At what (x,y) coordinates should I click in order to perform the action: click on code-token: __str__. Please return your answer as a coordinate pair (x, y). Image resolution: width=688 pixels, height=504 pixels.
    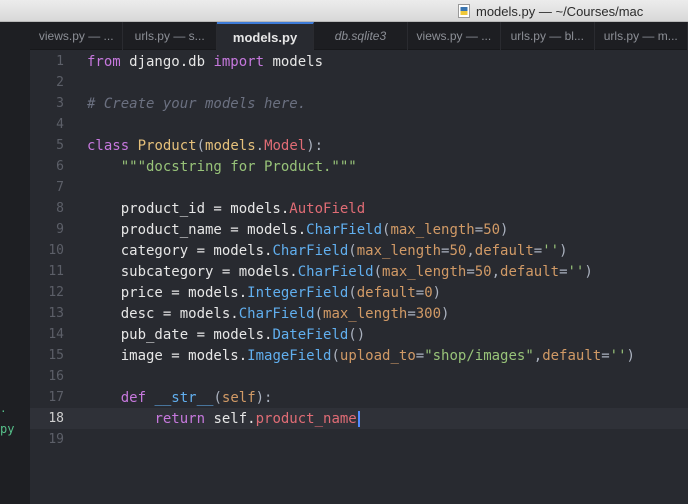
    Looking at the image, I should click on (184, 397).